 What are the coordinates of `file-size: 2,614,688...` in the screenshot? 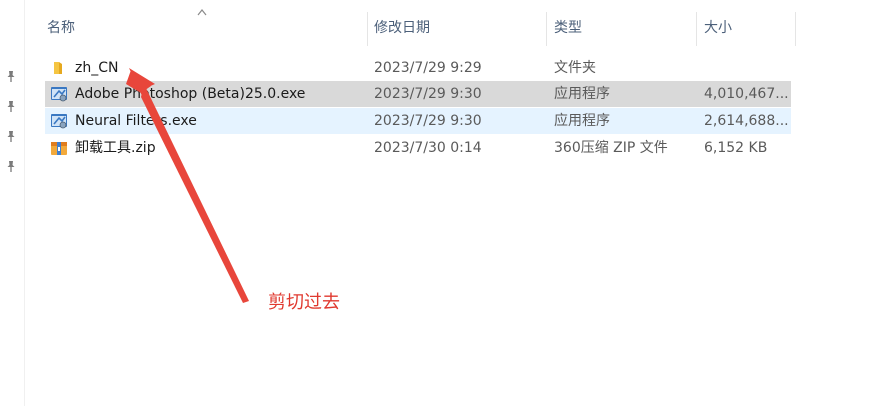 It's located at (746, 121).